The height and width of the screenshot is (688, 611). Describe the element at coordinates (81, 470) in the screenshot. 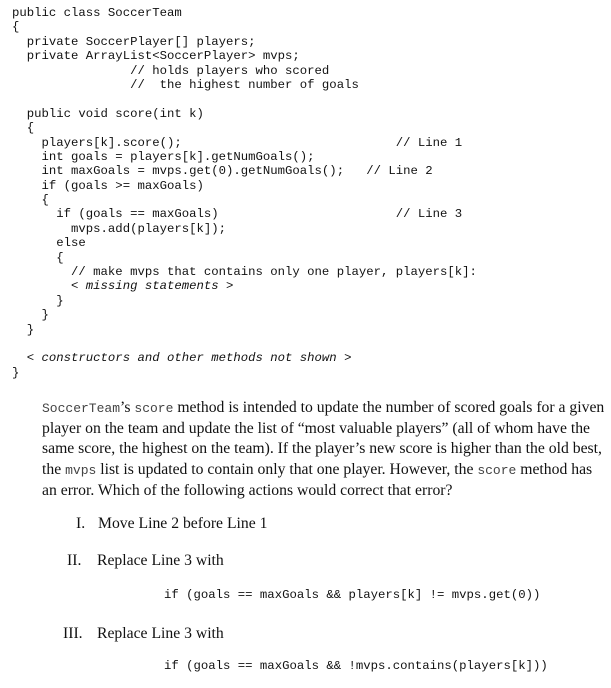

I see `list-name-code: mvps` at that location.